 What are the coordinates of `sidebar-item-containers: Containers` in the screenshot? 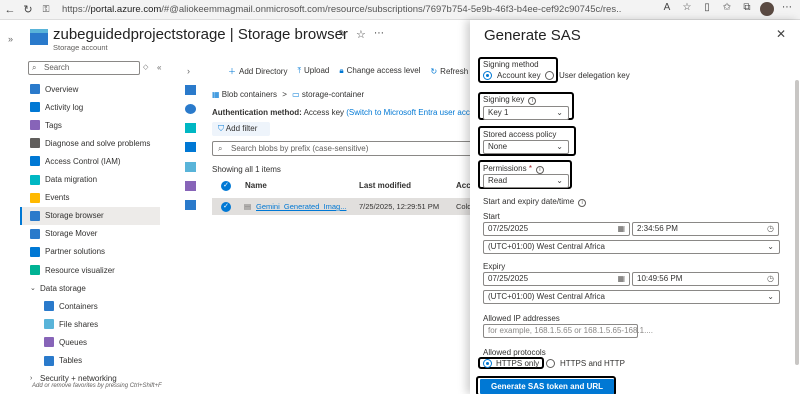 It's located at (90, 306).